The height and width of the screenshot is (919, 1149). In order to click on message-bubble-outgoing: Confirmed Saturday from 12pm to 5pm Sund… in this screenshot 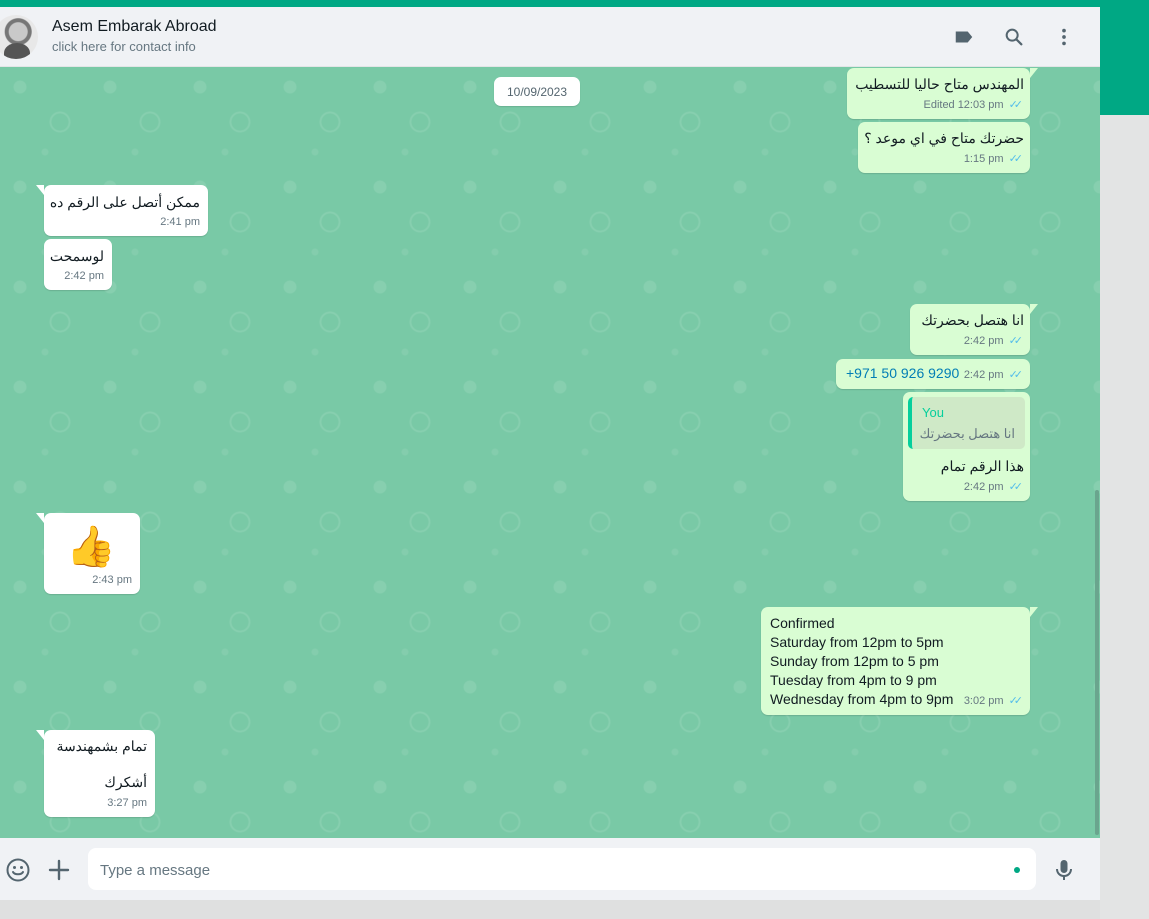, I will do `click(899, 661)`.